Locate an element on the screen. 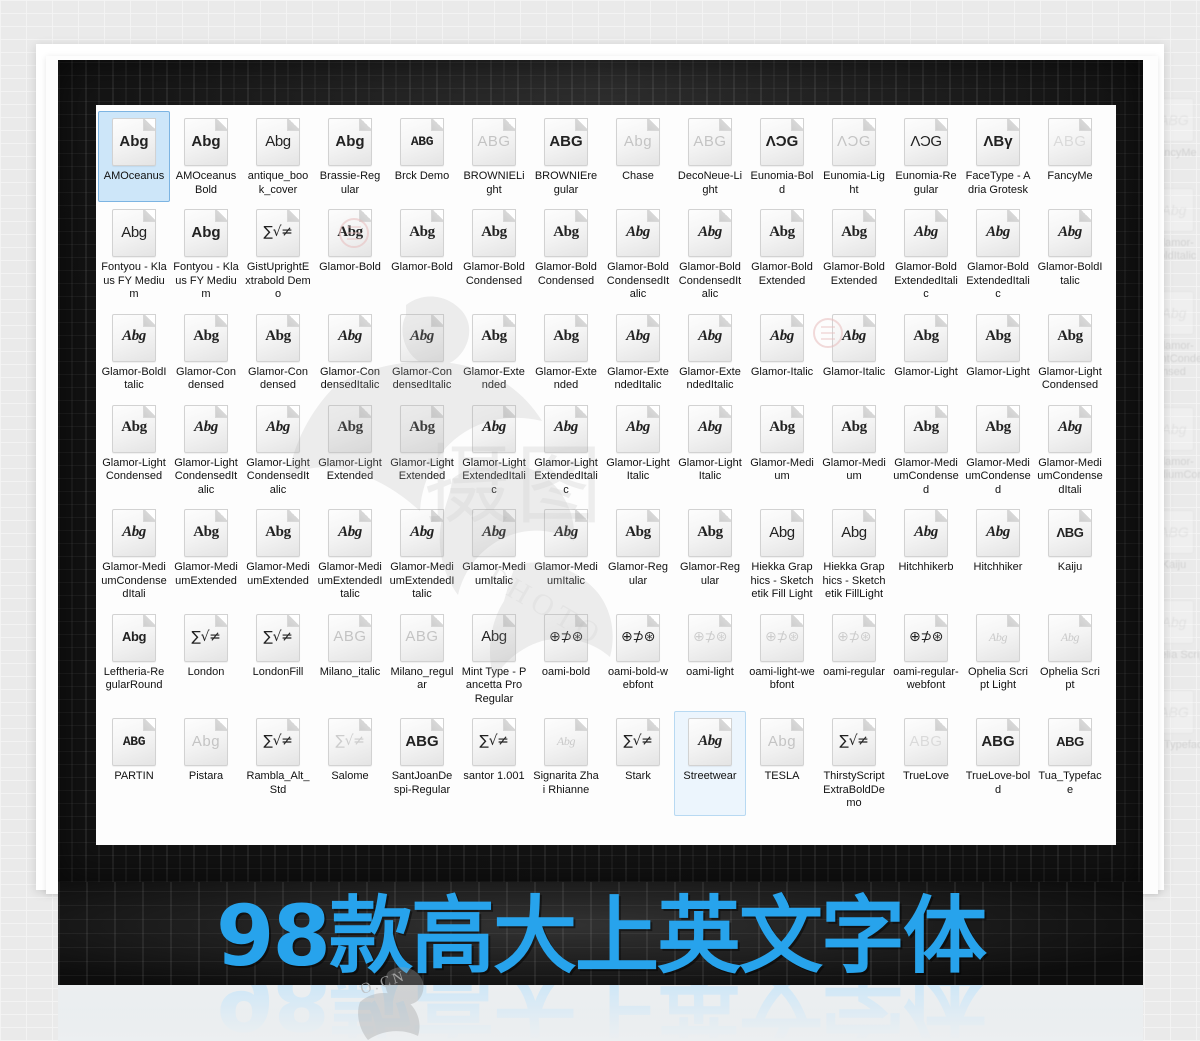 This screenshot has width=1200, height=1041. font-file-item: ABG PARTIN is located at coordinates (134, 763).